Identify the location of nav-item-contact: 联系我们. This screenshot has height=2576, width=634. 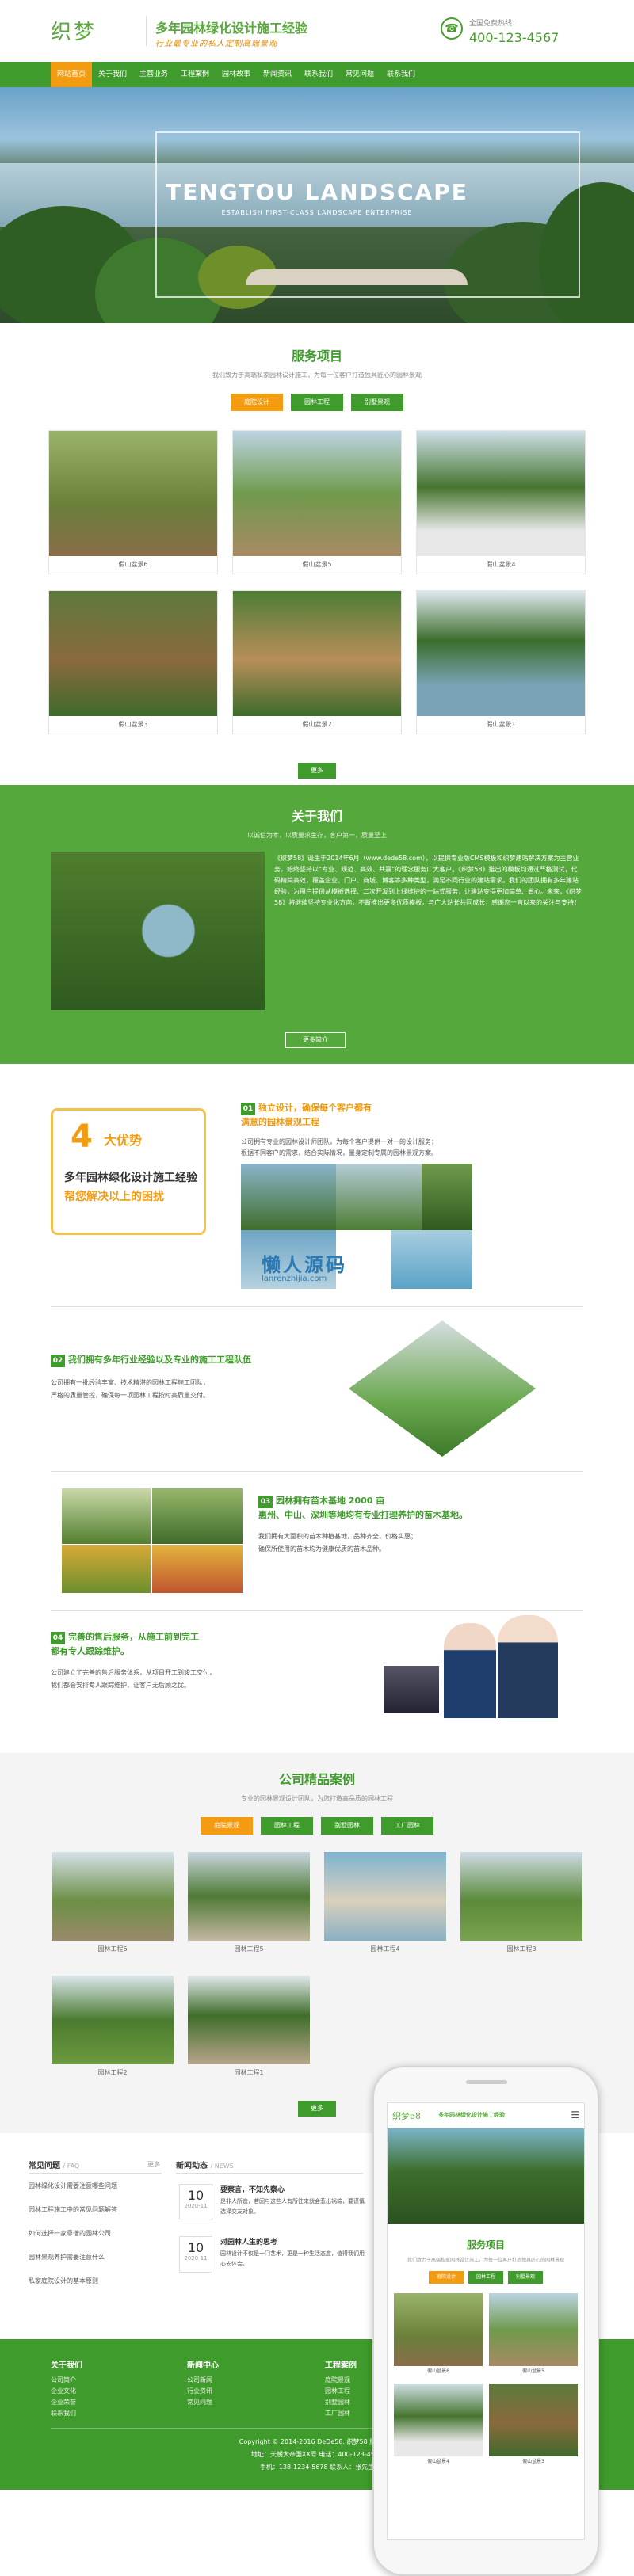
(318, 75).